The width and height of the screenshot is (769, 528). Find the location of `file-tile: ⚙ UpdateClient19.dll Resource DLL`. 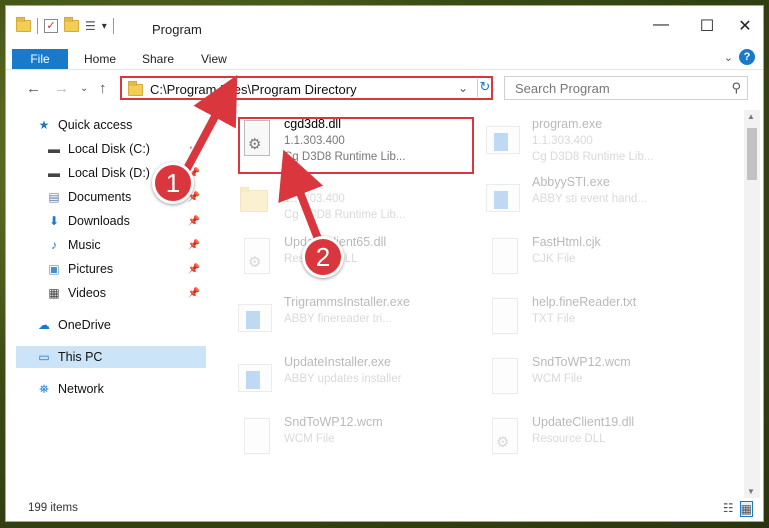

file-tile: ⚙ UpdateClient19.dll Resource DLL is located at coordinates (601, 440).